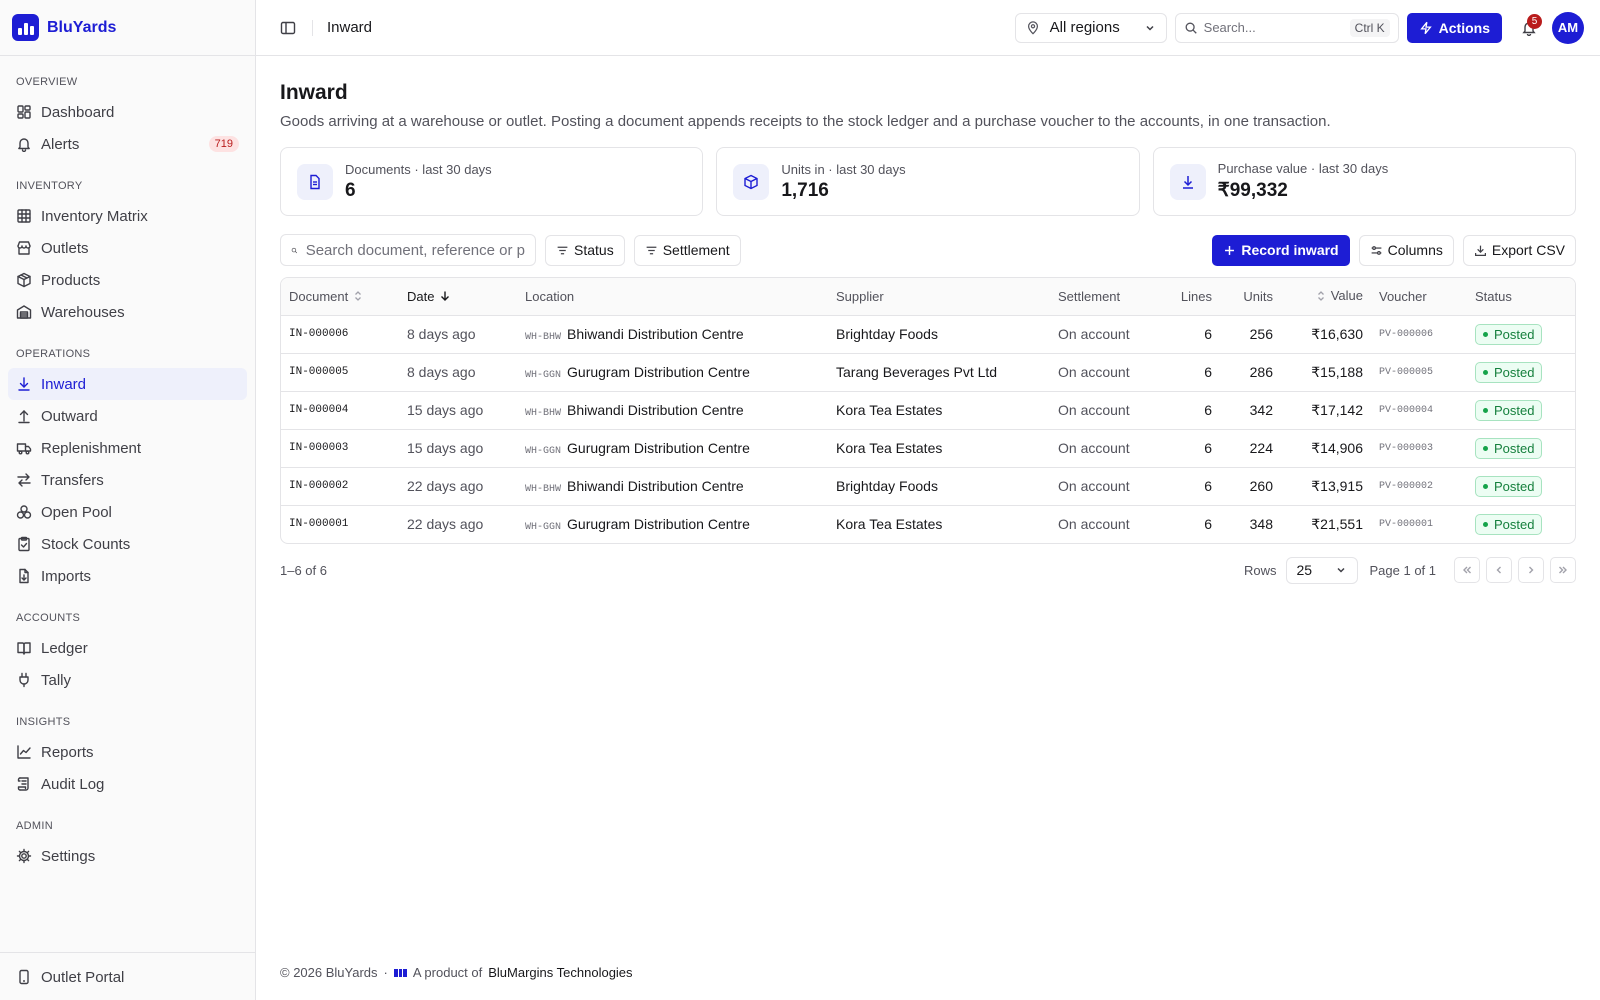  I want to click on footer-company-link: BluMargins Technologies, so click(560, 972).